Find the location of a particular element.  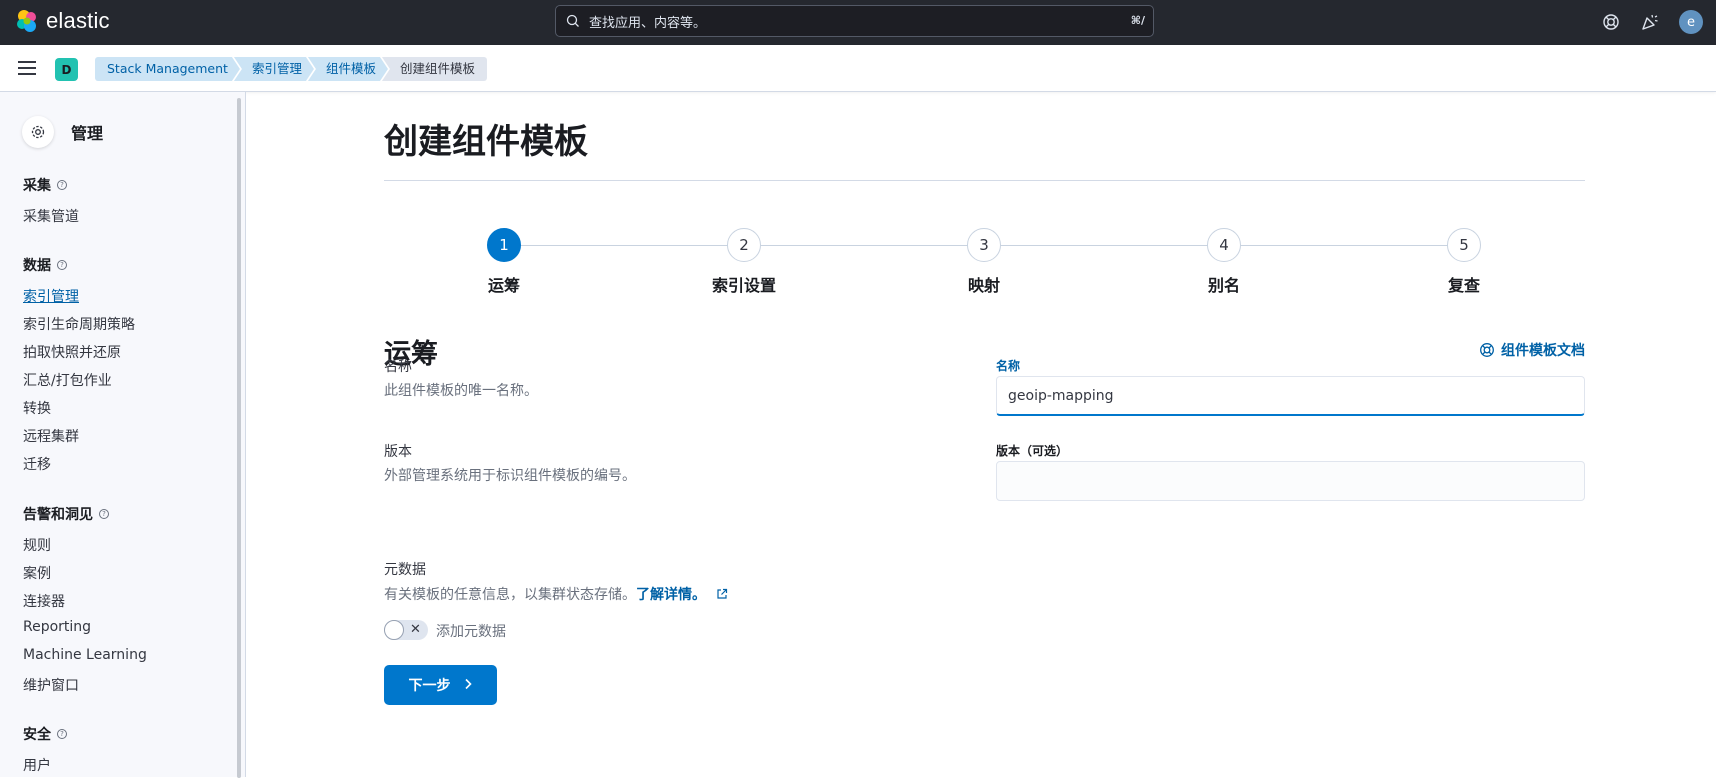

next-button: 下一步 is located at coordinates (440, 685).